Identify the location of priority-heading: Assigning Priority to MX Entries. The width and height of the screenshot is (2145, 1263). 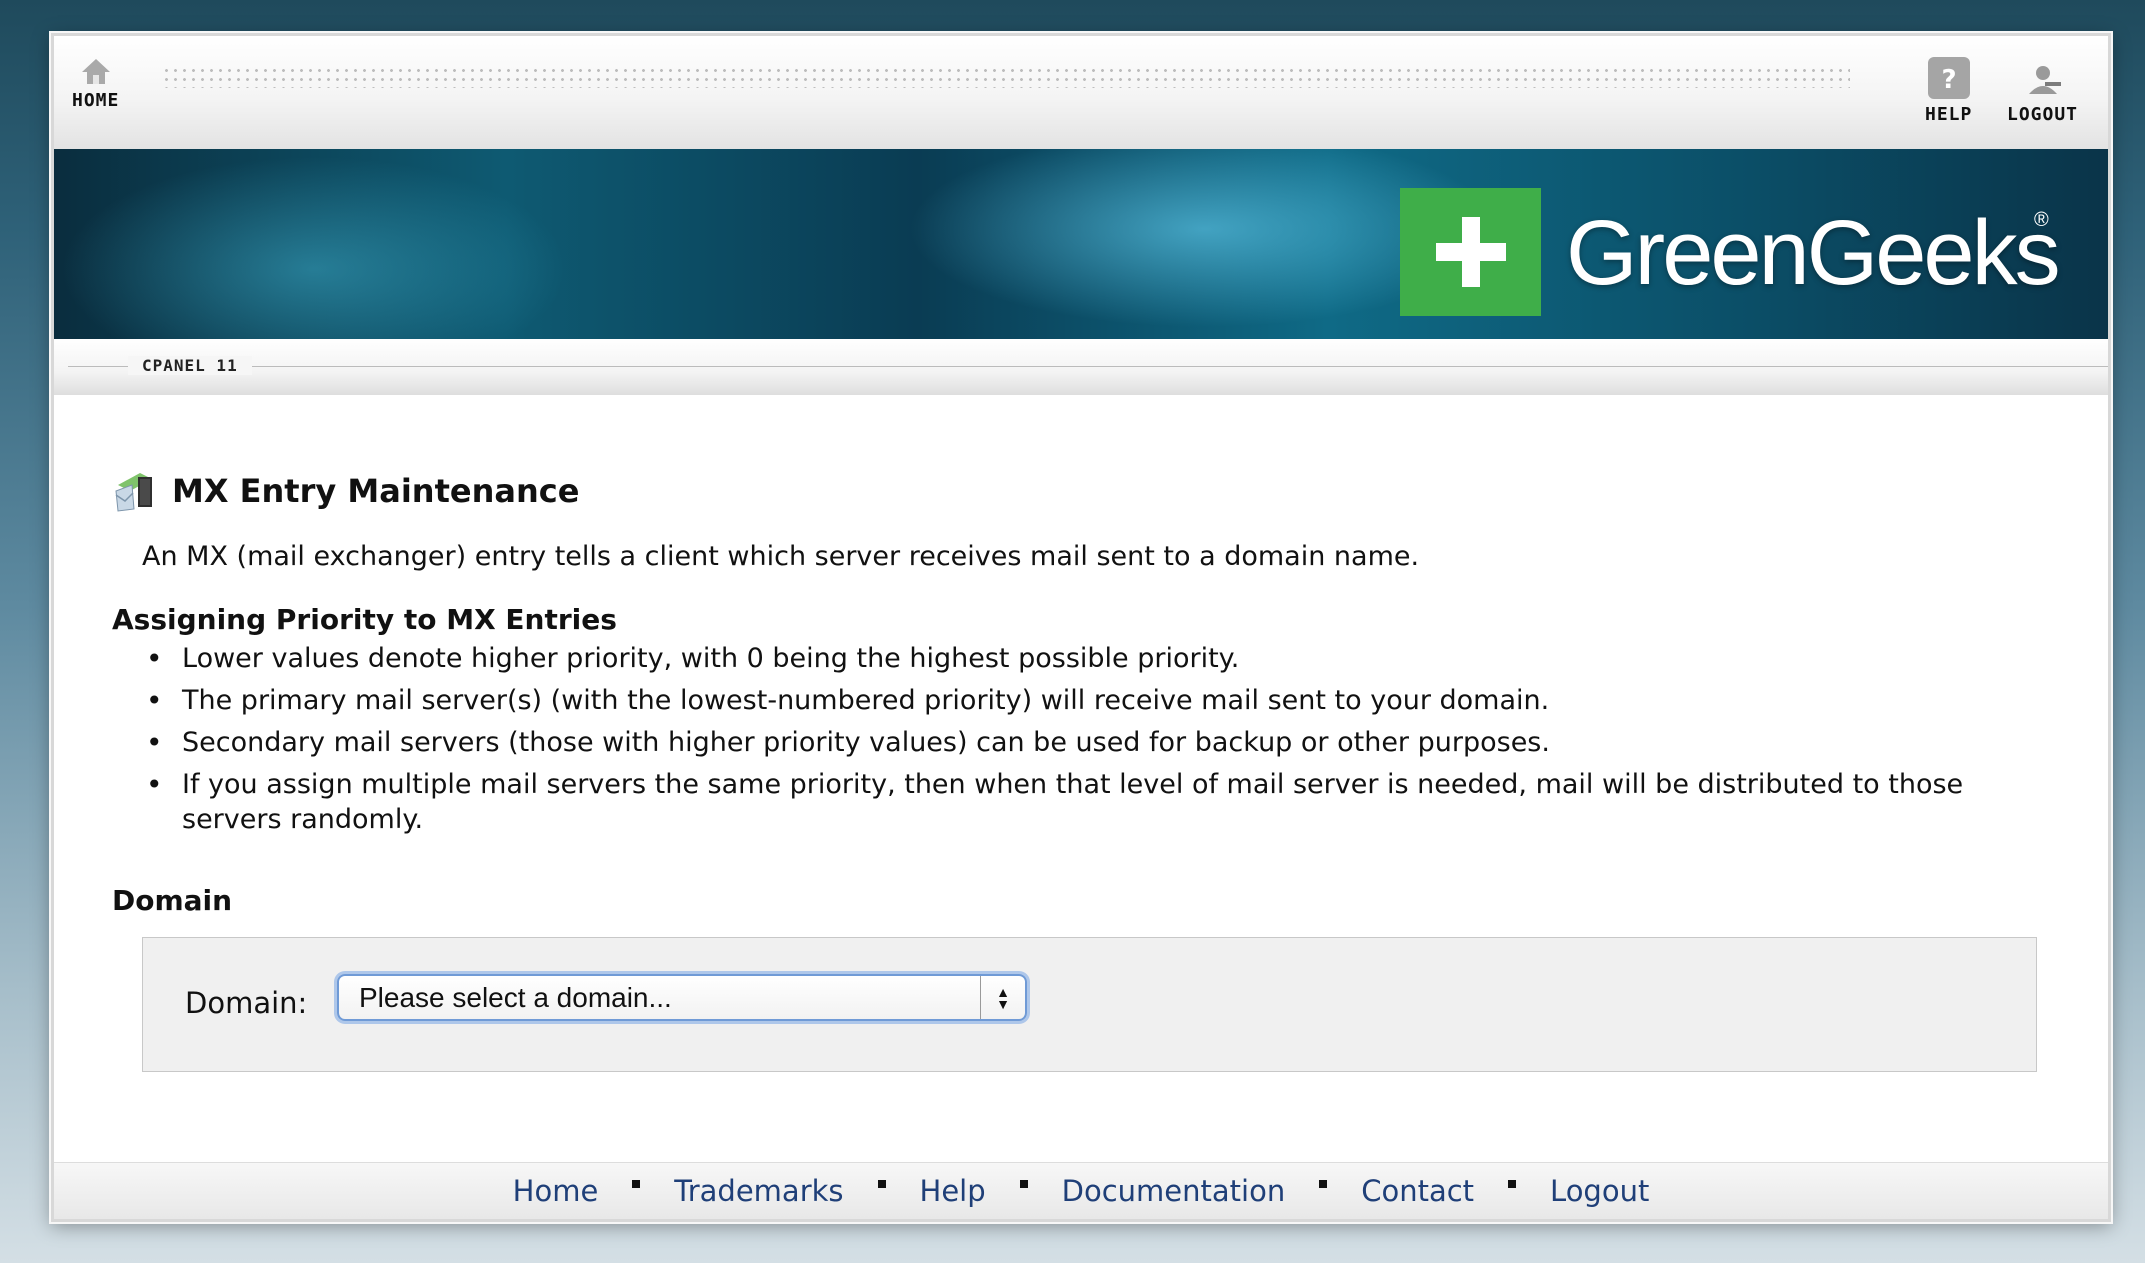
(364, 619).